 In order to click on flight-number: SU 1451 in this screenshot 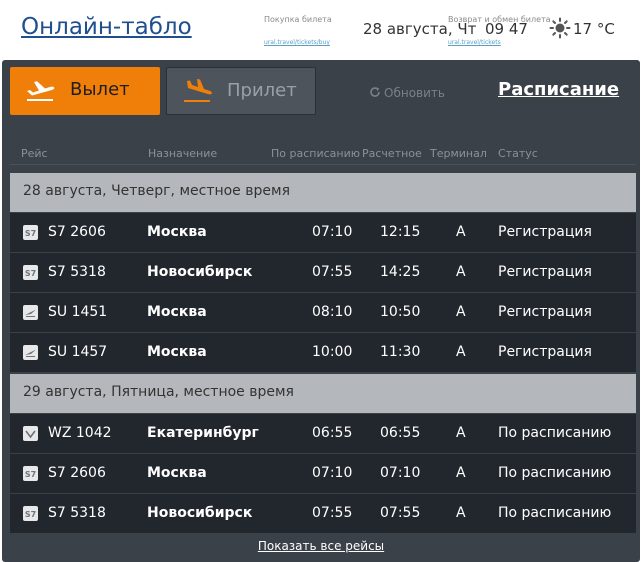, I will do `click(78, 312)`.